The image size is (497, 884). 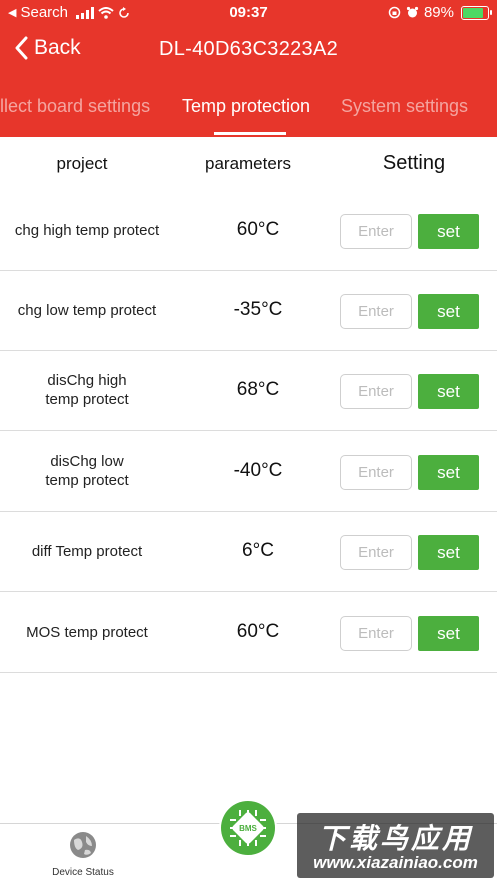 I want to click on table-row: disChg low temp protect -40°C set, so click(x=248, y=471).